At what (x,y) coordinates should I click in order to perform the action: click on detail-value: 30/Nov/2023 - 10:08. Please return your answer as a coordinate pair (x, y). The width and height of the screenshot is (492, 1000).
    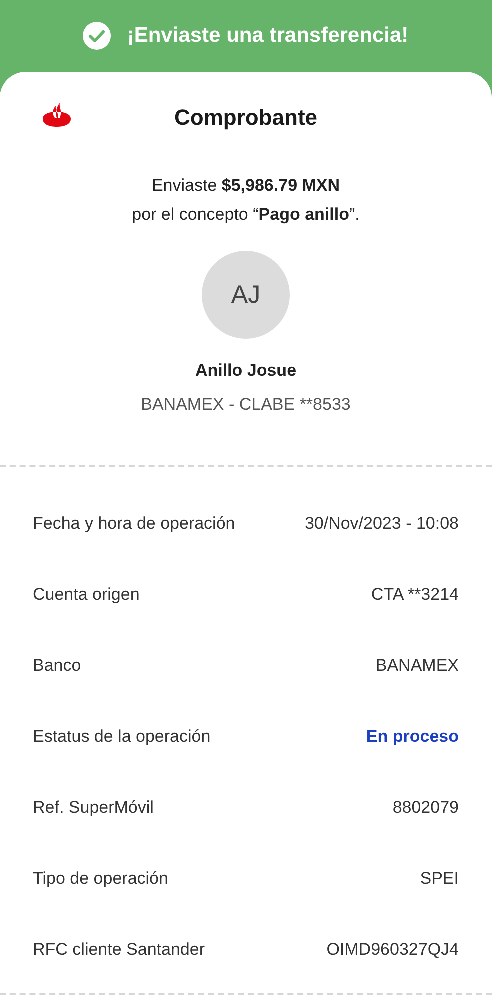
    Looking at the image, I should click on (381, 524).